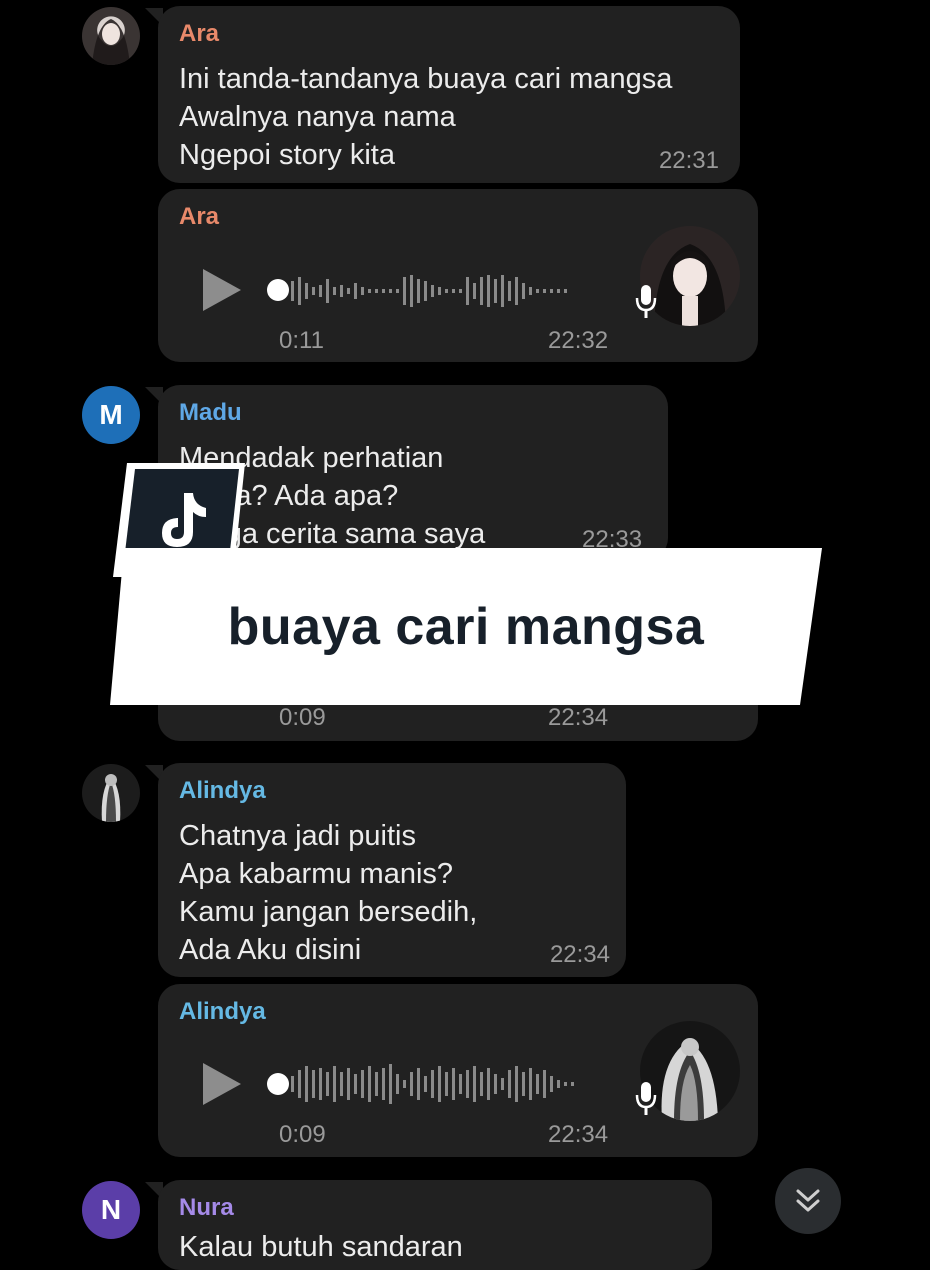 This screenshot has height=1270, width=930. What do you see at coordinates (297, 836) in the screenshot?
I see `message-line: Chatnya jadi puitis` at bounding box center [297, 836].